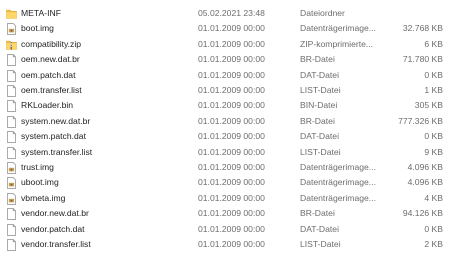  What do you see at coordinates (422, 59) in the screenshot?
I see `file-size: 71.780 KB` at bounding box center [422, 59].